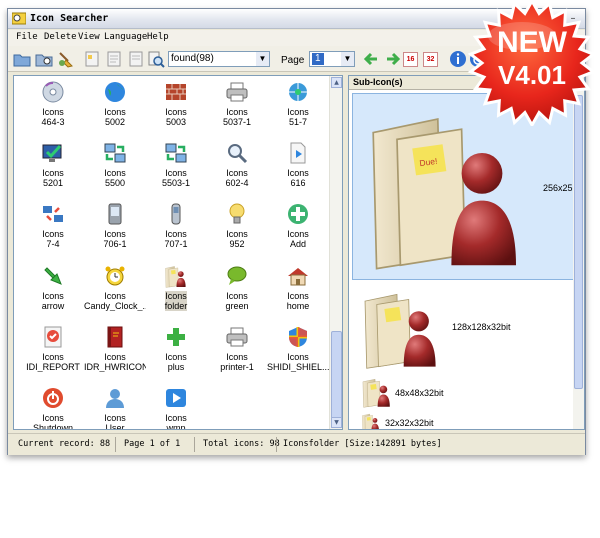 The width and height of the screenshot is (600, 538). What do you see at coordinates (53, 92) in the screenshot?
I see `cd-icon` at bounding box center [53, 92].